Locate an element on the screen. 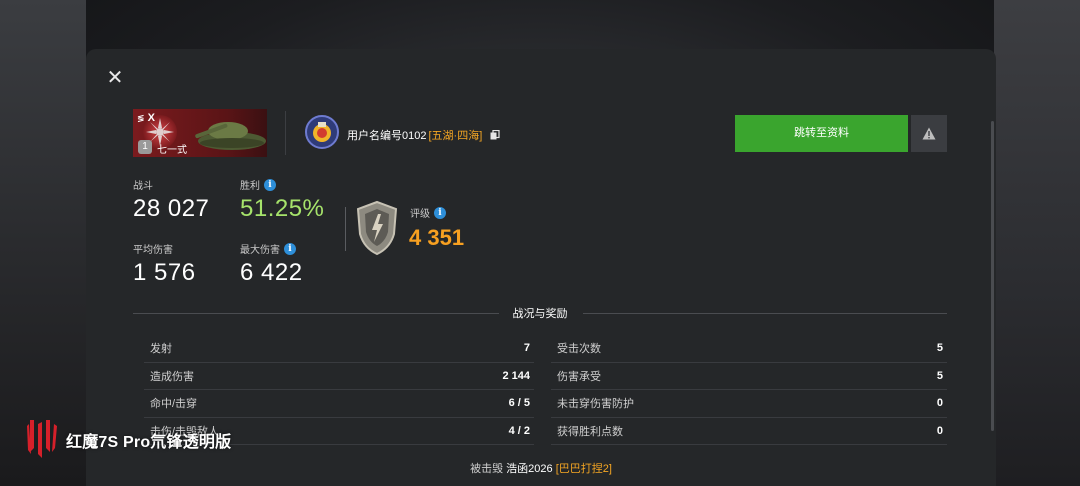 Image resolution: width=1080 pixels, height=486 pixels. table-row: 命中/击穿 6 / 5 is located at coordinates (339, 404).